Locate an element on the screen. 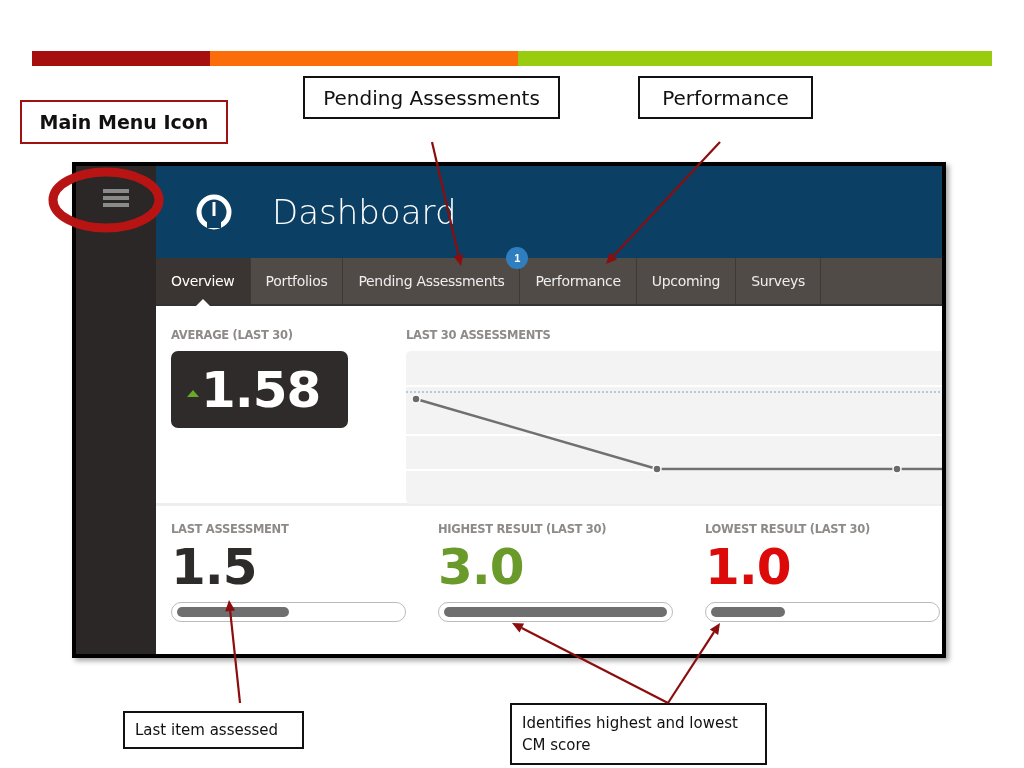 This screenshot has width=1024, height=768. stat-value: 3.0 is located at coordinates (481, 567).